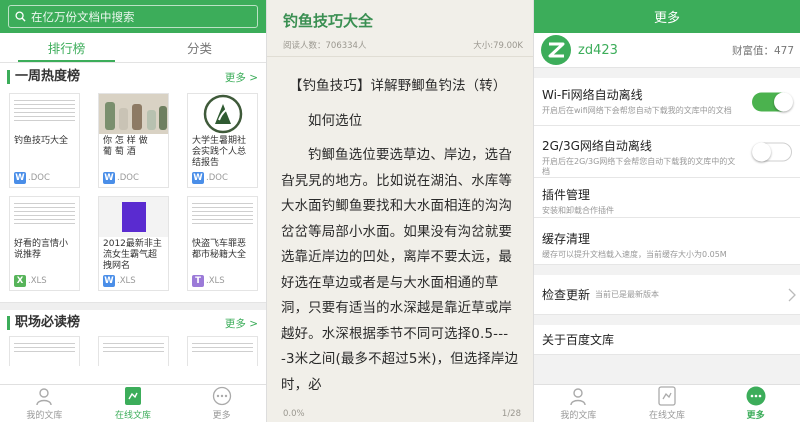  Describe the element at coordinates (294, 414) in the screenshot. I see `read-progress: 0.0%` at that location.